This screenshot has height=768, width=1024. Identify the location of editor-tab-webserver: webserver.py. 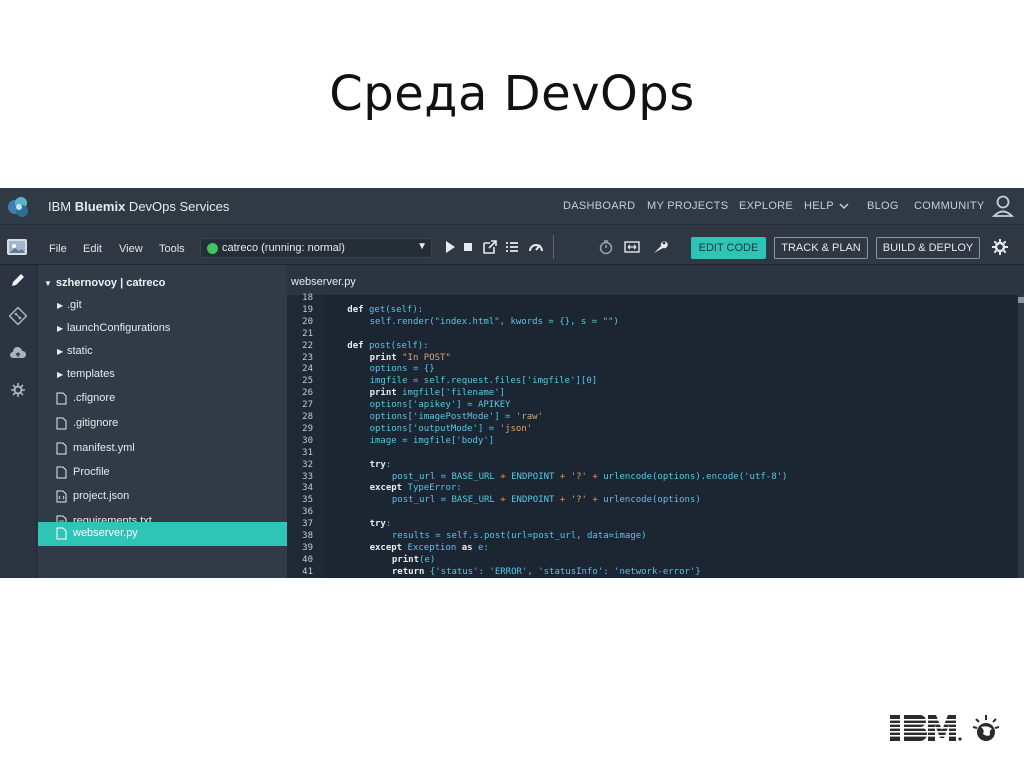
(323, 282).